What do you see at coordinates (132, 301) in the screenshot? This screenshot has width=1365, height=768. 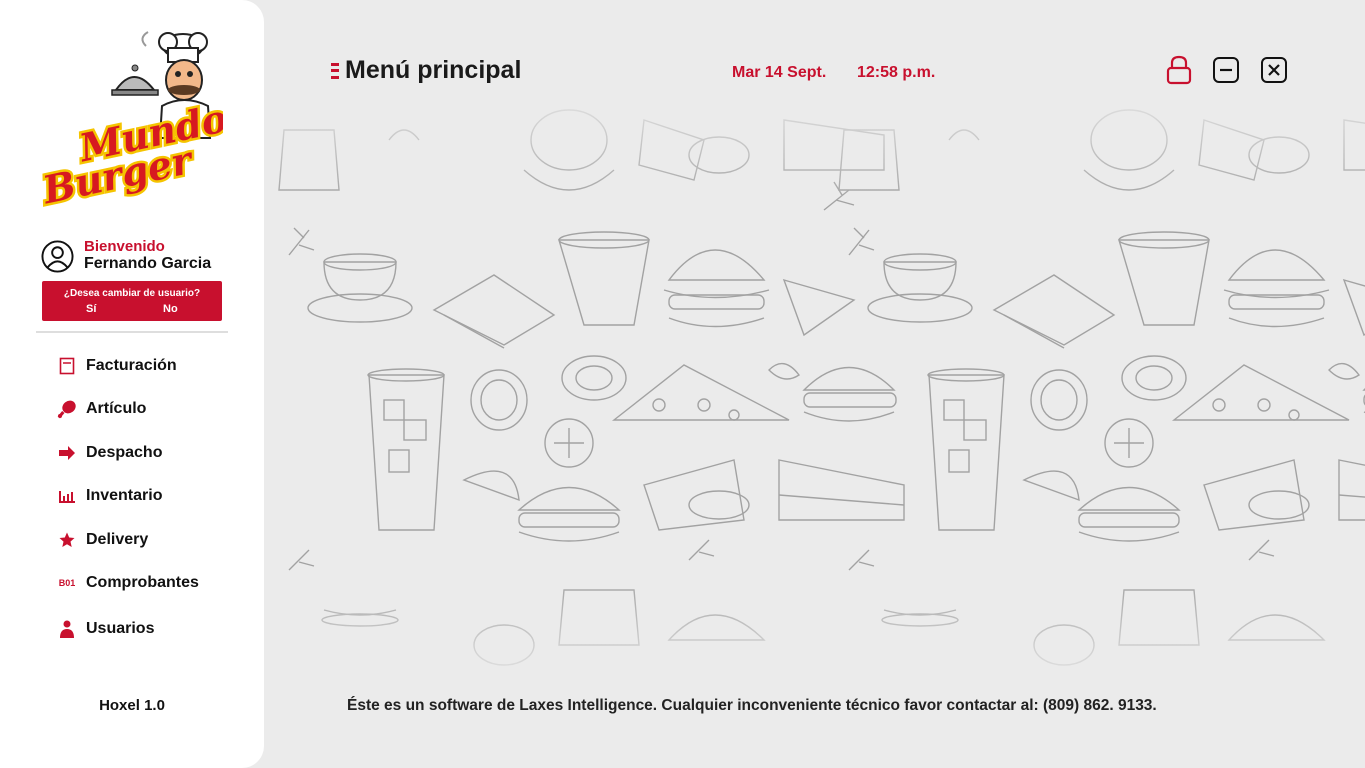 I see `switch-user-prompt: ¿Desea cambiar de usuario? Sí No` at bounding box center [132, 301].